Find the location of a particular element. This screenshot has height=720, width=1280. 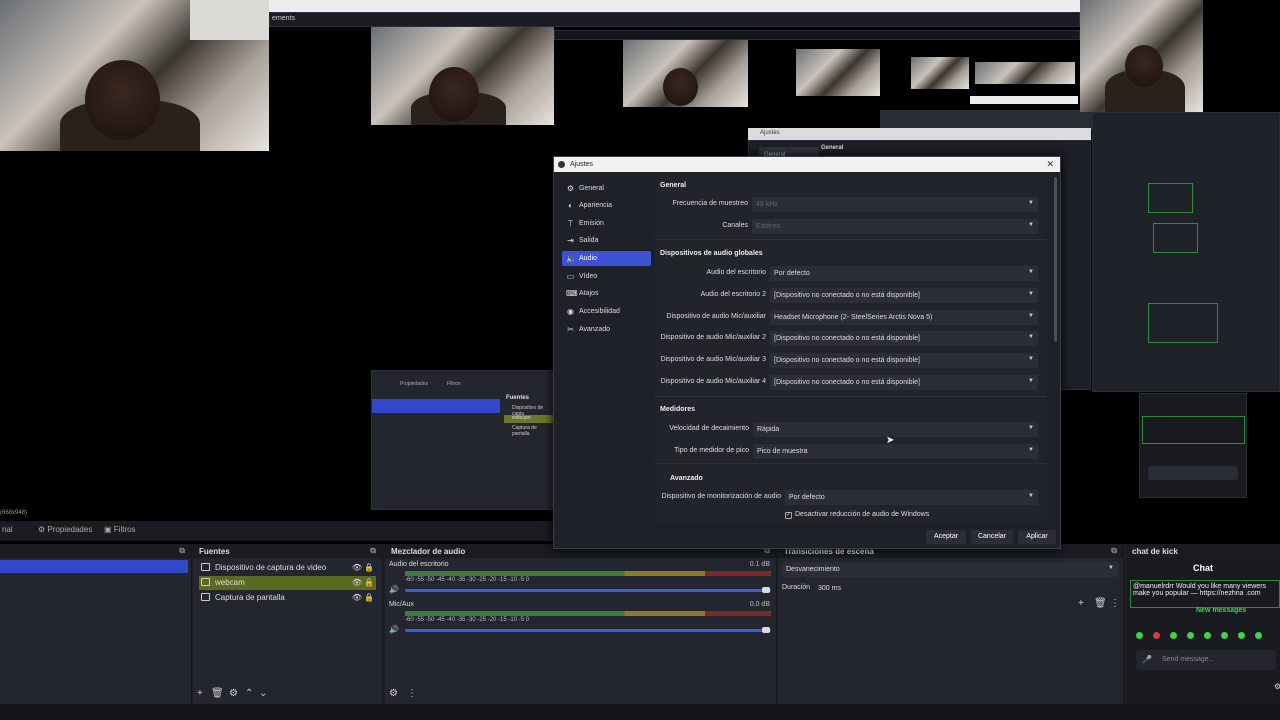

settings-icon: ⚙ is located at coordinates (1277, 686).